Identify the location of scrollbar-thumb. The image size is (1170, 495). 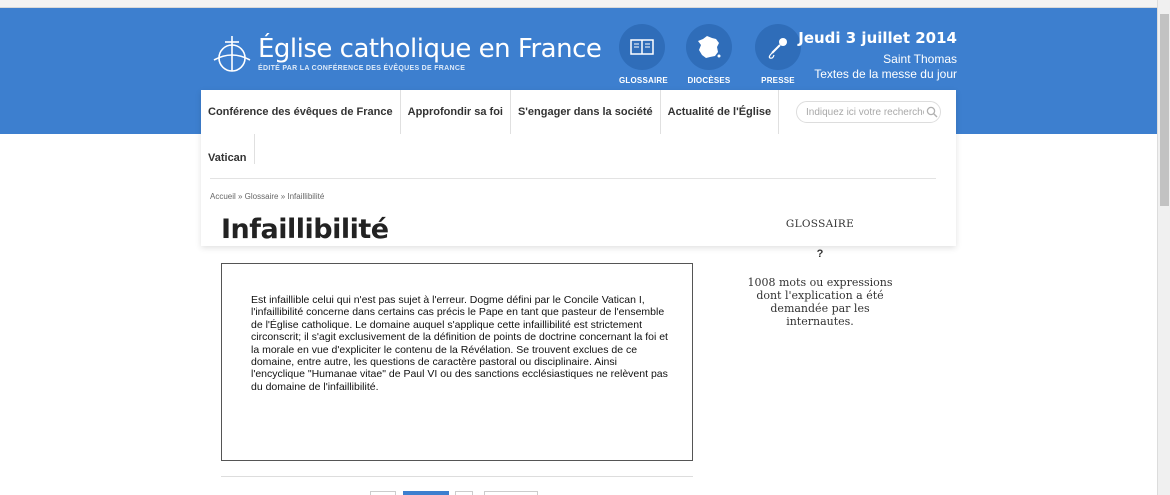
(1164, 110).